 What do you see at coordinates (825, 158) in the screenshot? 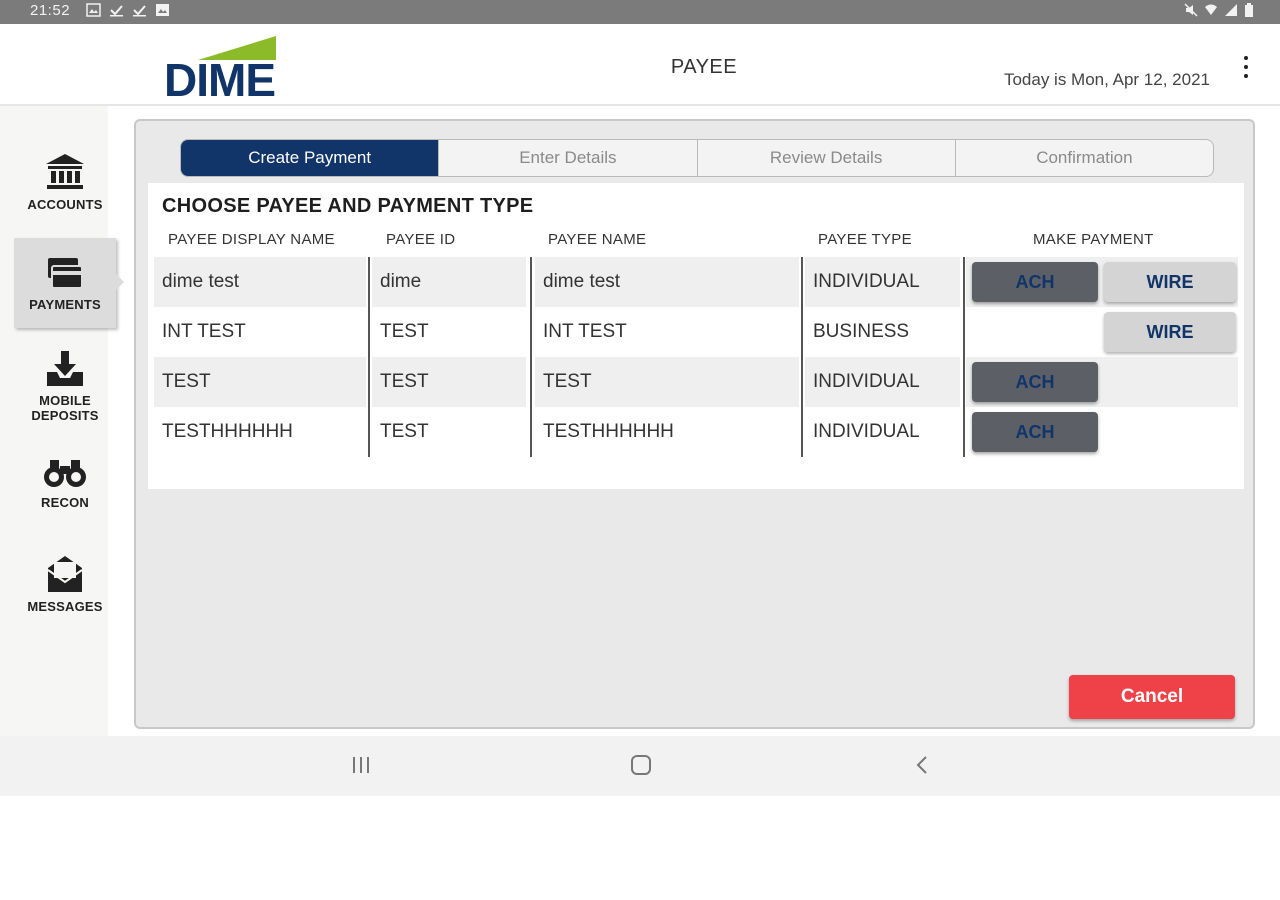
I see `step-review-details: Review Details` at bounding box center [825, 158].